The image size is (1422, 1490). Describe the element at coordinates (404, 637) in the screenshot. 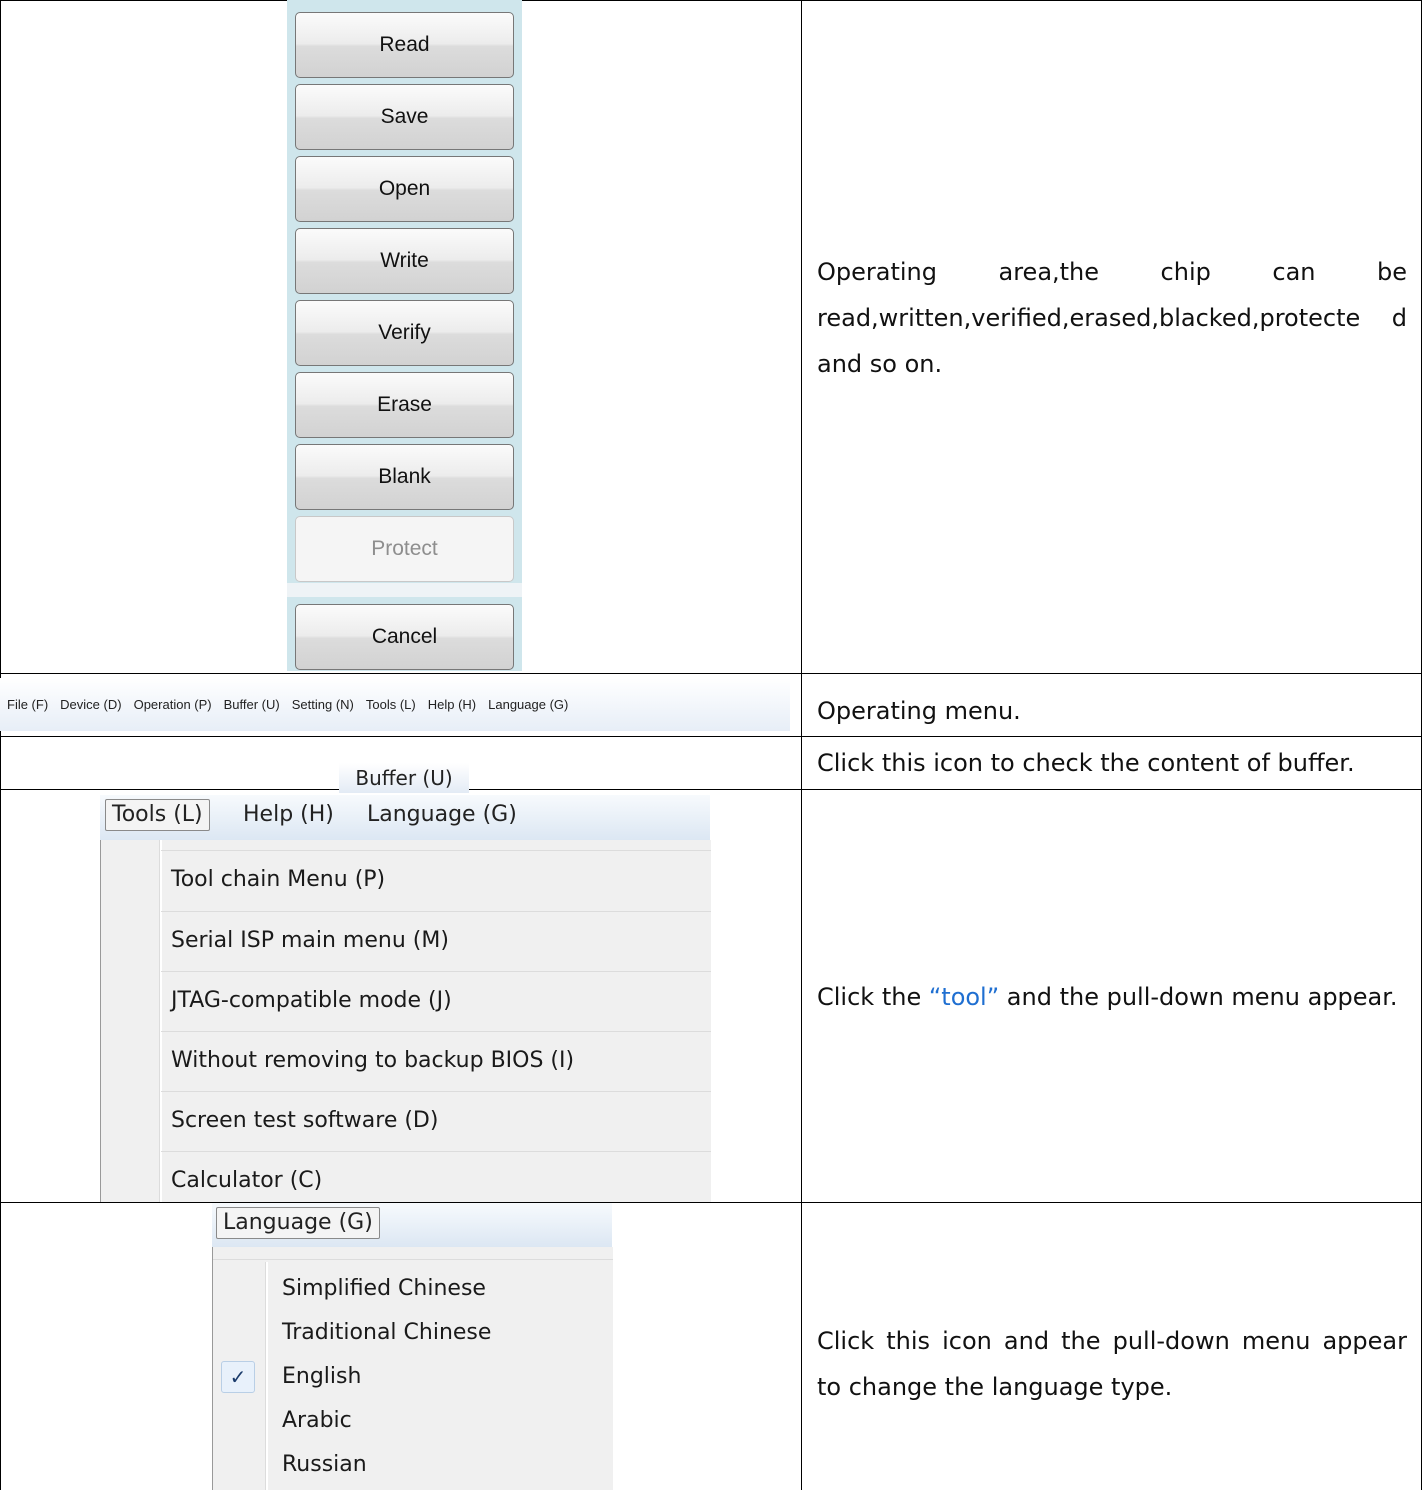

I see `cancel-button: Cancel` at that location.